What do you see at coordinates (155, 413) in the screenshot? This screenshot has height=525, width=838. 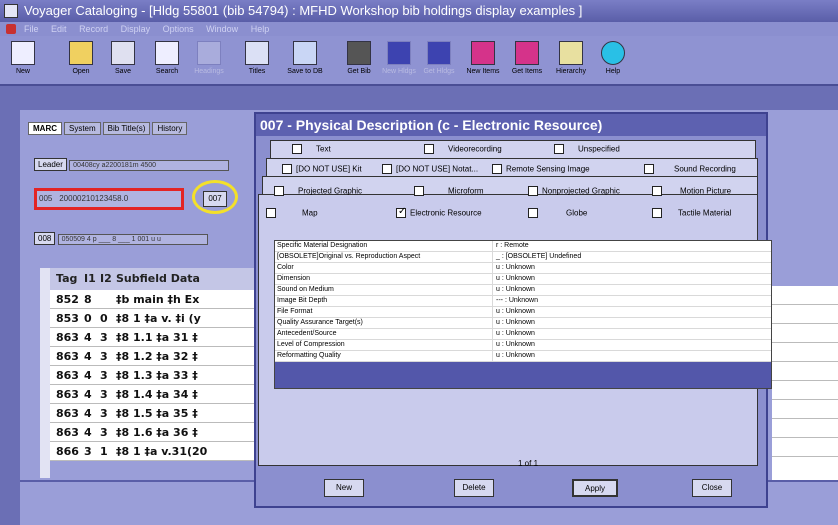 I see `table-row: 863 4 3 ‡8 1.5 ‡a 35 ‡` at bounding box center [155, 413].